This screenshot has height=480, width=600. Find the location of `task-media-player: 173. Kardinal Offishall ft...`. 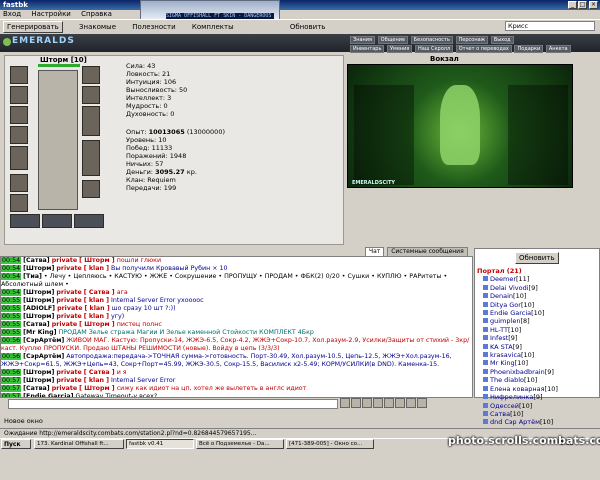

task-media-player: 173. Kardinal Offishall ft... is located at coordinates (79, 444).